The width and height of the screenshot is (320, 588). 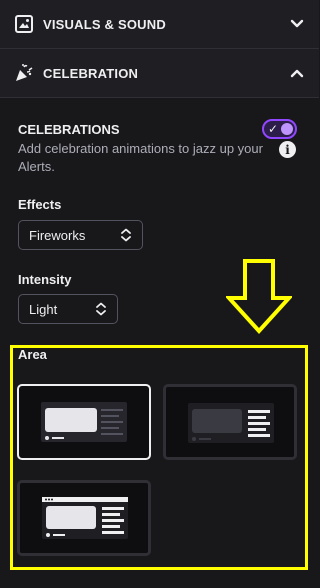 What do you see at coordinates (297, 73) in the screenshot?
I see `chevron-up-icon` at bounding box center [297, 73].